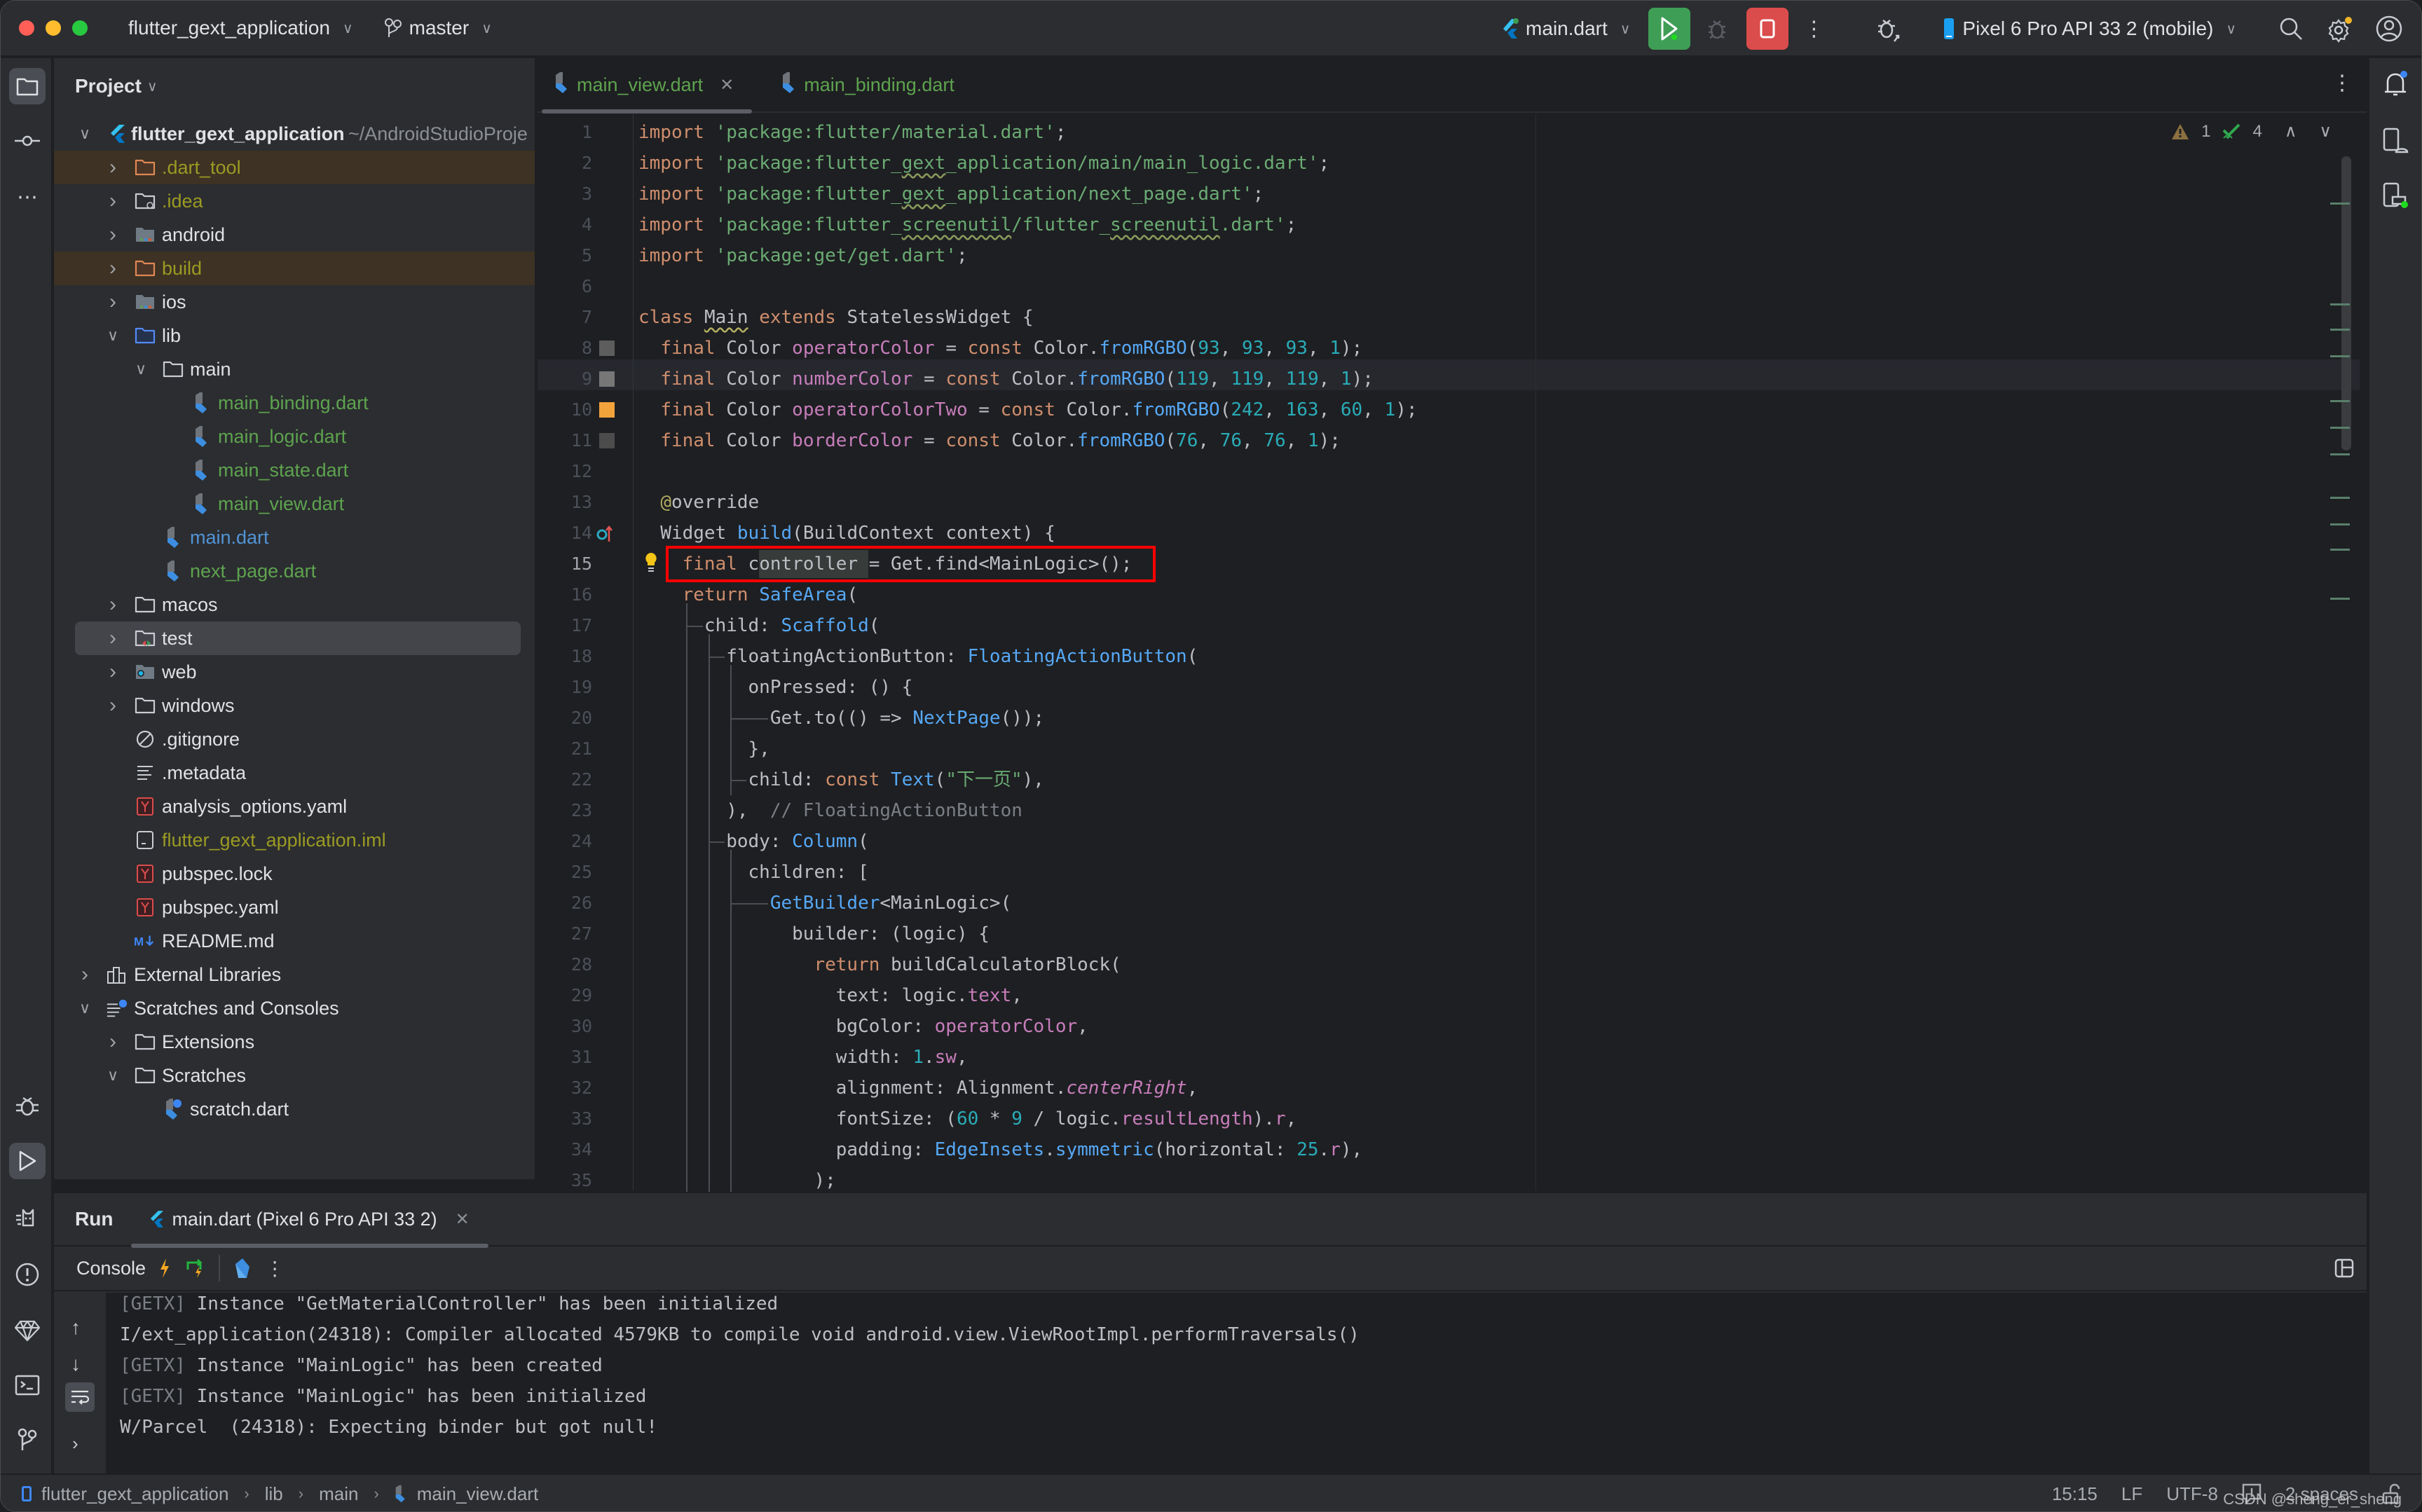 Image resolution: width=2422 pixels, height=1512 pixels. Describe the element at coordinates (27, 197) in the screenshot. I see `more-tools-button: ⋯` at that location.